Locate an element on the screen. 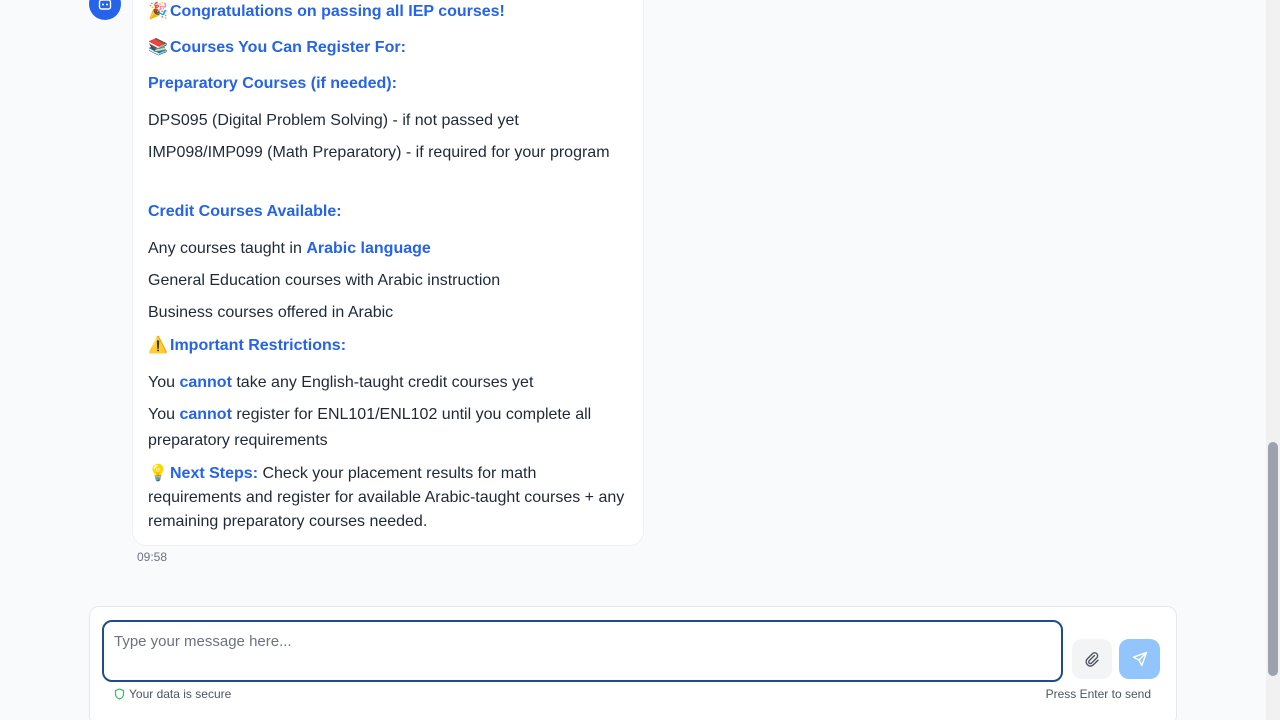 This screenshot has height=720, width=1280. shield-icon is located at coordinates (119, 694).